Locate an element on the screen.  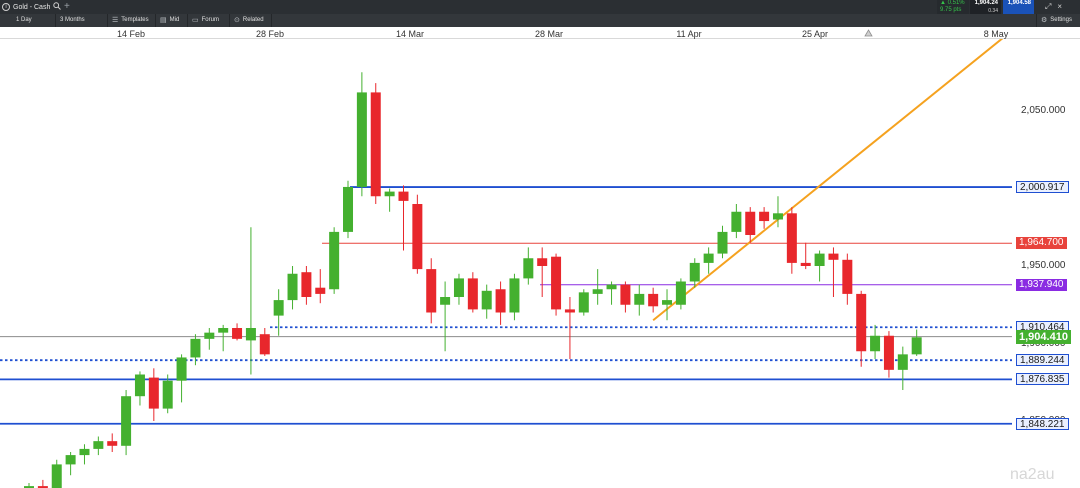
scroll-marker-icon is located at coordinates (868, 33).